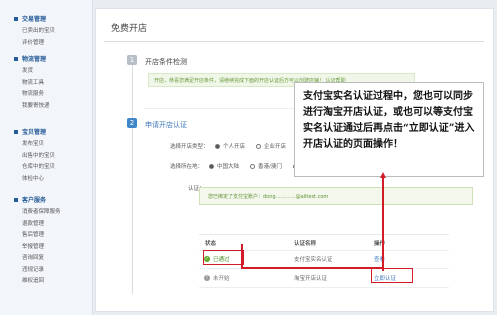  Describe the element at coordinates (36, 105) in the screenshot. I see `sidebar-item-express: 我要寄快递` at that location.